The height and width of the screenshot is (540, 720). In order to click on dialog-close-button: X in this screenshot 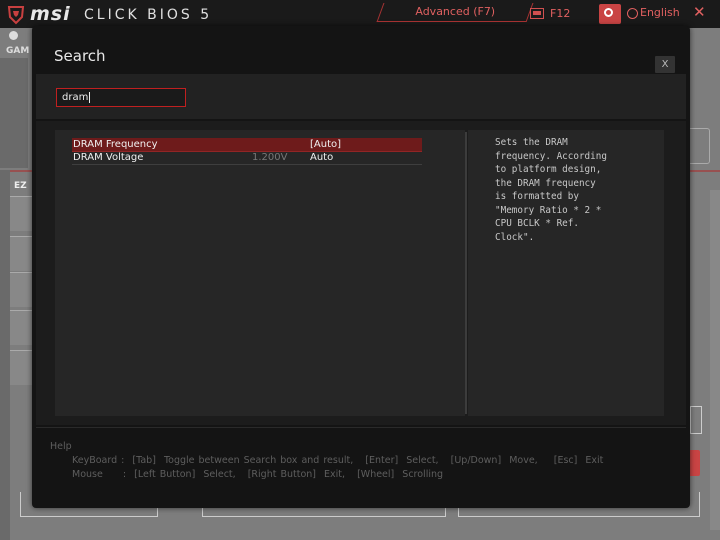, I will do `click(665, 64)`.